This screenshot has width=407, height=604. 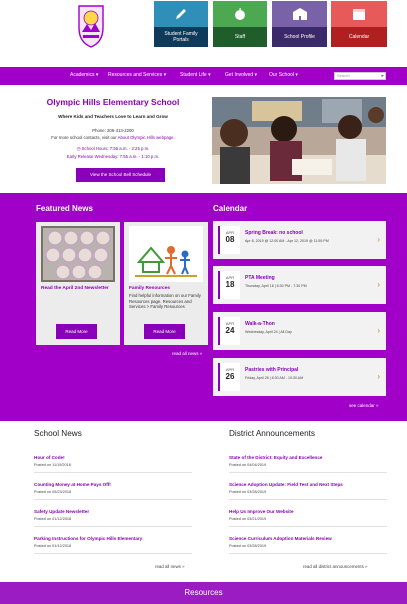 I want to click on event-time: Wednesday, April 24 | All Day, so click(x=268, y=332).